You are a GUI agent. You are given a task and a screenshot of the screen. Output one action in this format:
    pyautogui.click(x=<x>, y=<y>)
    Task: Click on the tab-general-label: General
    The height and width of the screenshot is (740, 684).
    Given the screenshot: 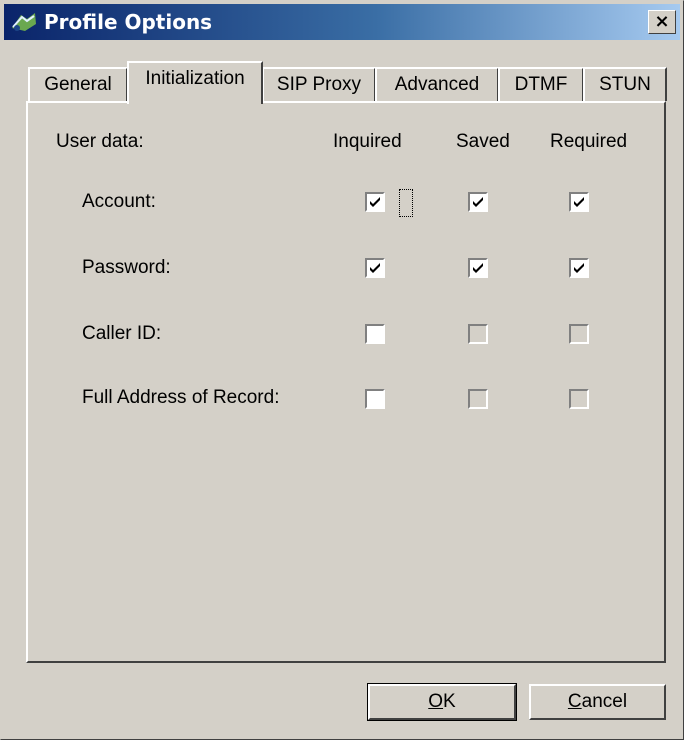 What is the action you would take?
    pyautogui.click(x=78, y=84)
    